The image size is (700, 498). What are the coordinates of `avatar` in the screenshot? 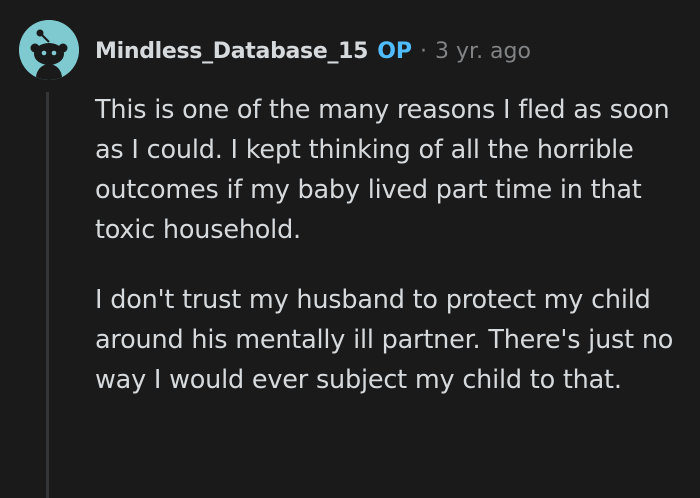 It's located at (49, 50).